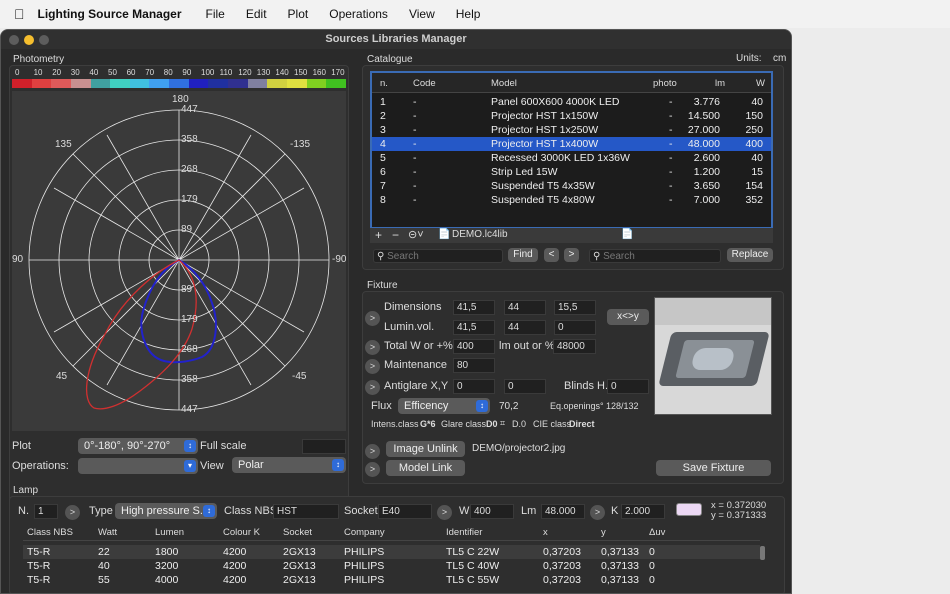 The image size is (950, 594). Describe the element at coordinates (444, 512) in the screenshot. I see `lamp-socket-toggle: >` at that location.